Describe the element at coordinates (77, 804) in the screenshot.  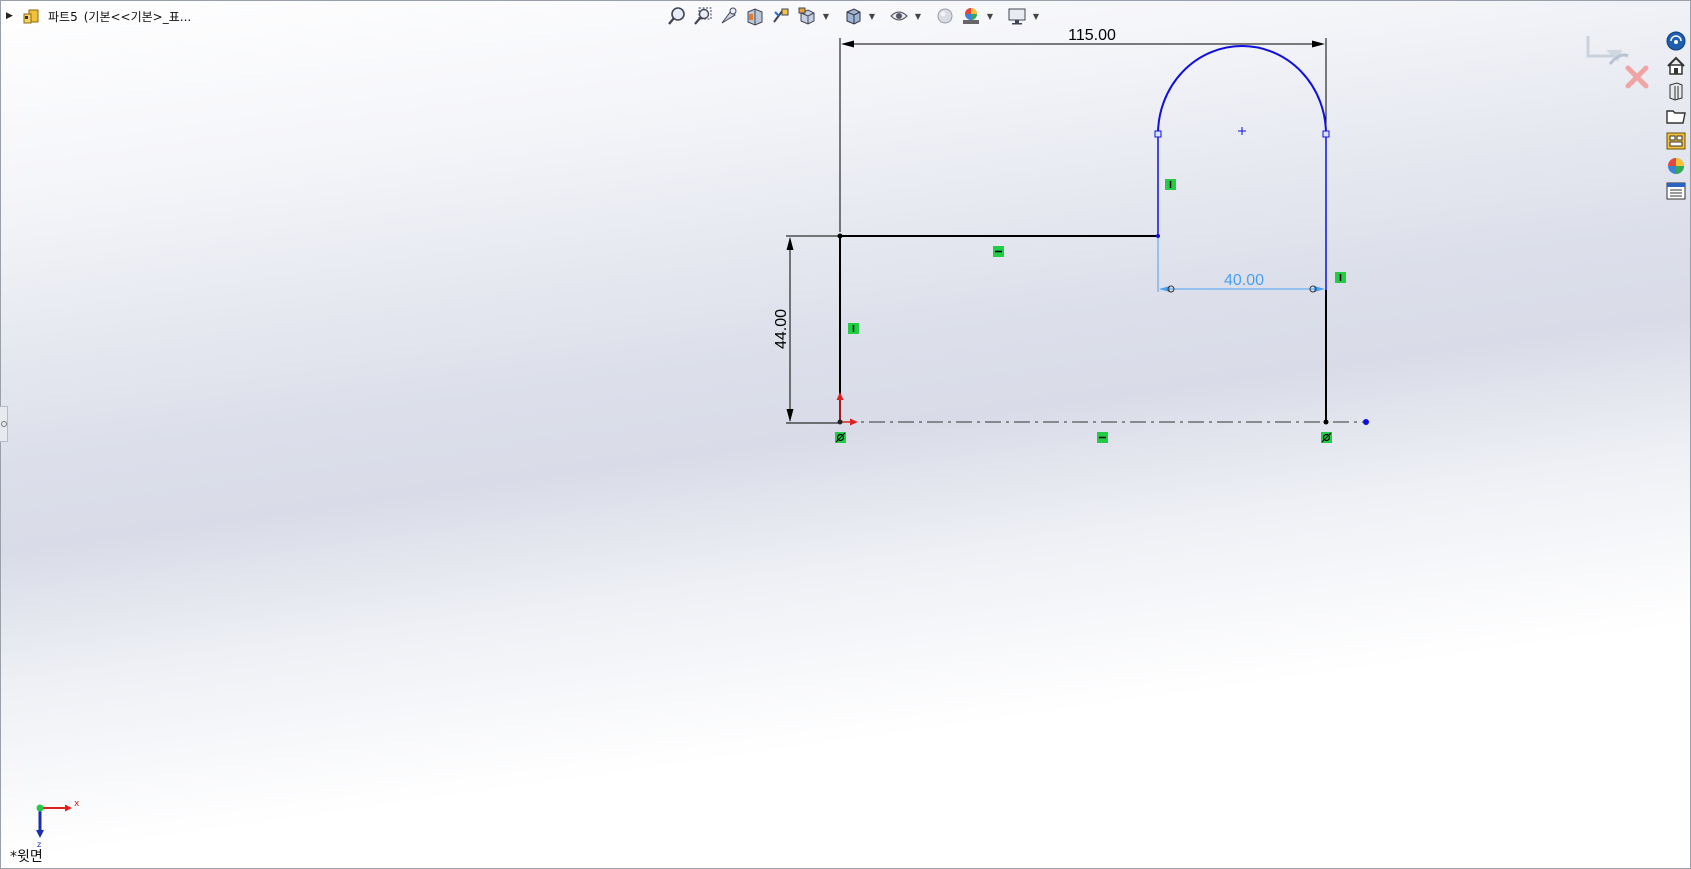
I see `triad-x-label: x` at that location.